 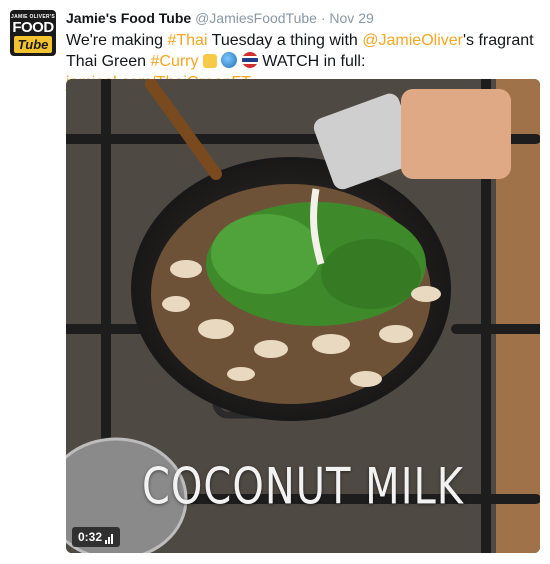 What do you see at coordinates (285, 40) in the screenshot?
I see `tweet-text-part: Tuesday a thing with` at bounding box center [285, 40].